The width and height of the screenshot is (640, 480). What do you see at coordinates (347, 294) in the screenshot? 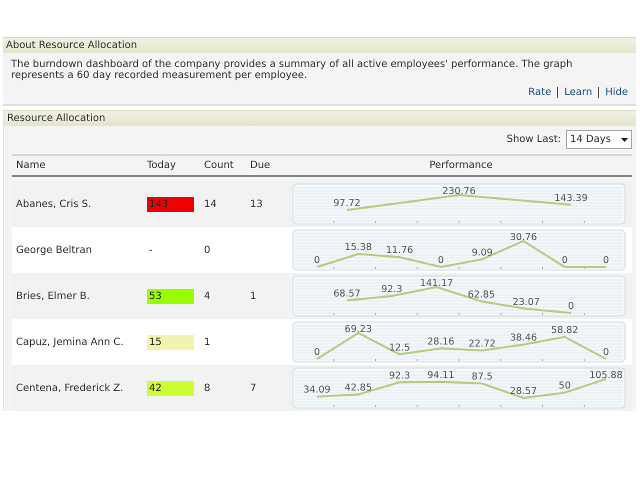
I see `data-label: 68.57` at bounding box center [347, 294].